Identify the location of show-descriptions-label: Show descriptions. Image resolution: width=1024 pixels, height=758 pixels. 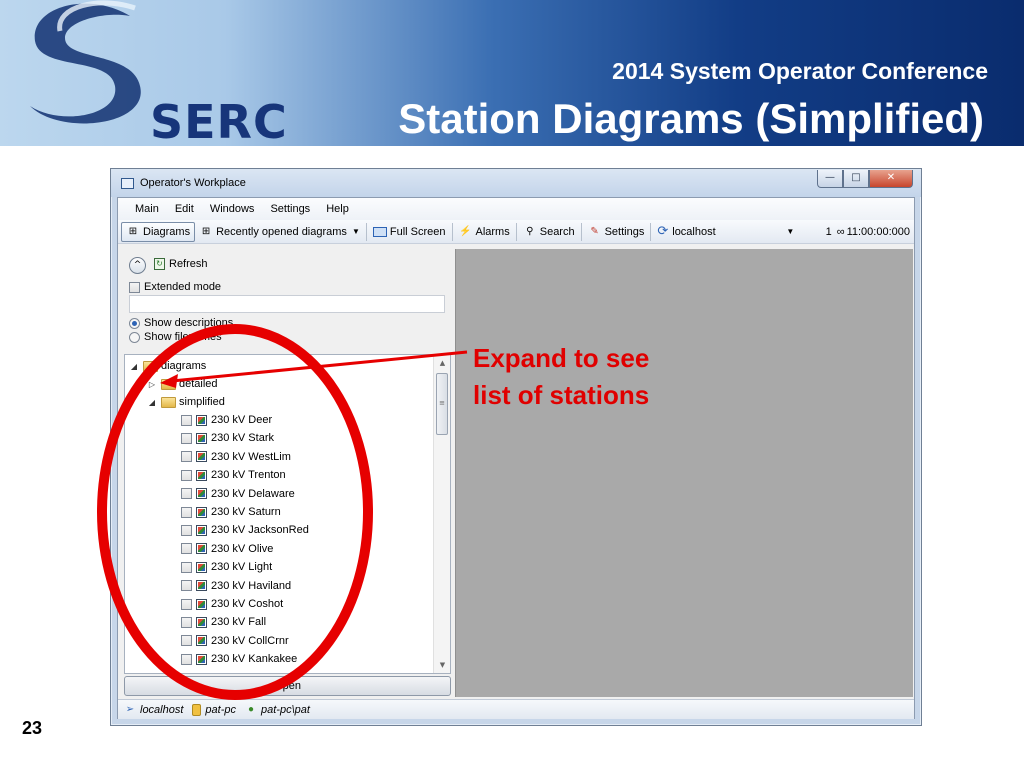
(189, 323).